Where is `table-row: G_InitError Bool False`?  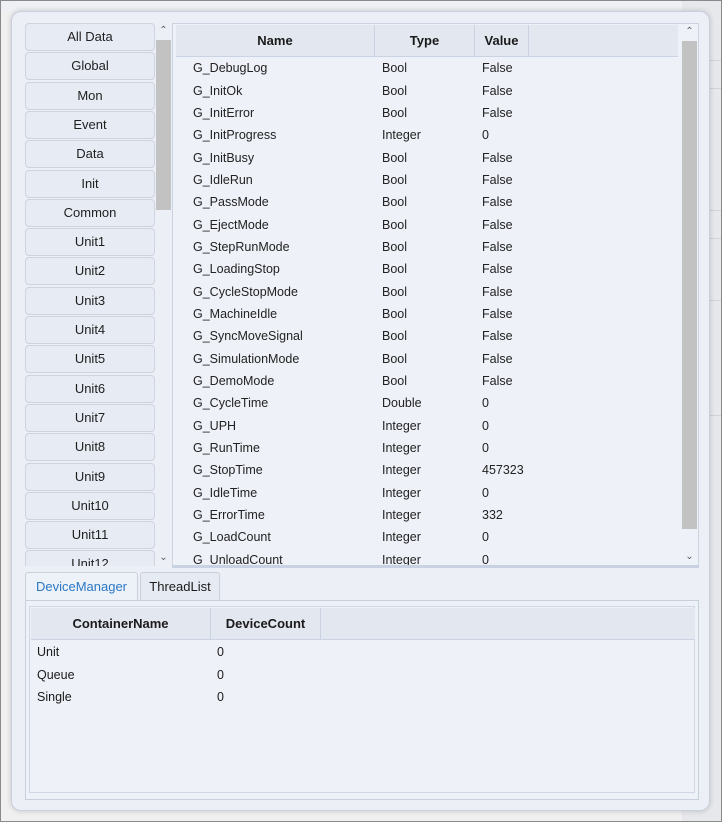
table-row: G_InitError Bool False is located at coordinates (427, 113).